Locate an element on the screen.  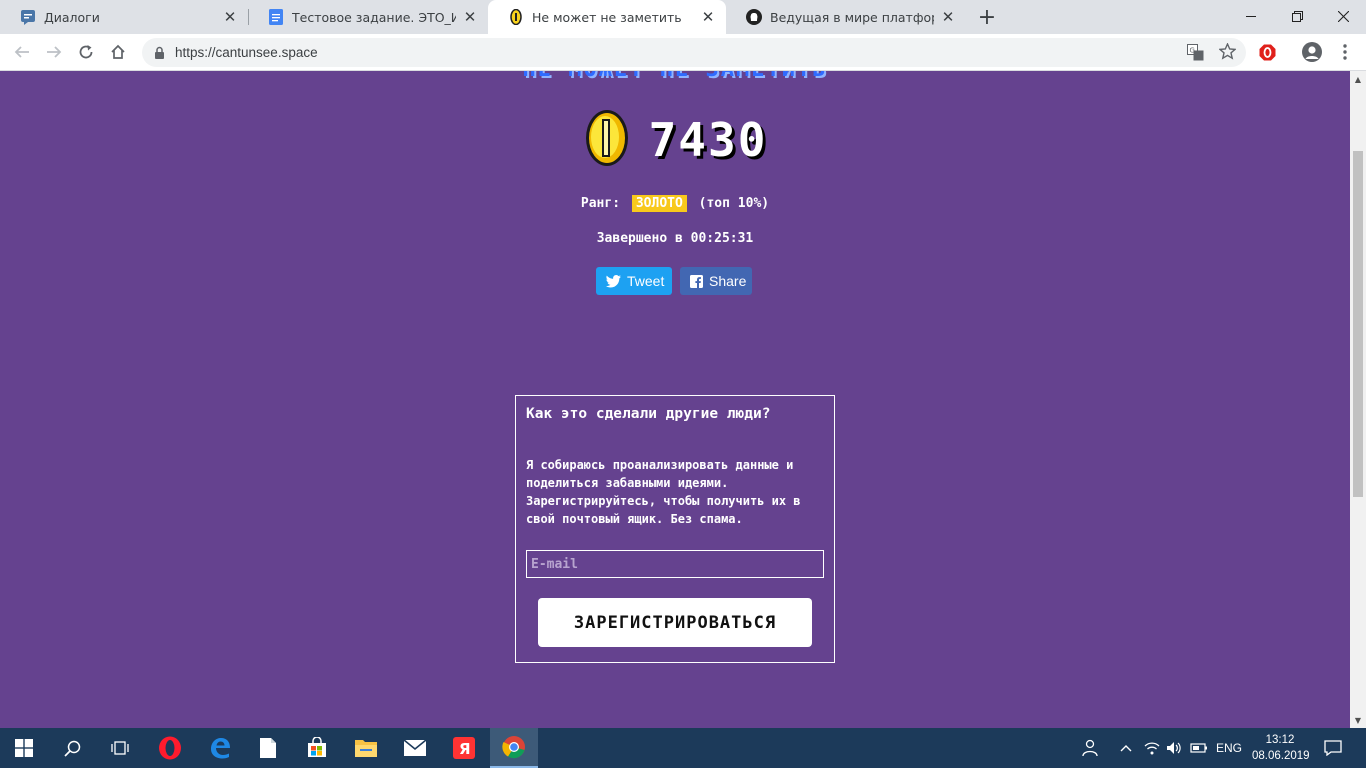
notification-icon is located at coordinates (1333, 748).